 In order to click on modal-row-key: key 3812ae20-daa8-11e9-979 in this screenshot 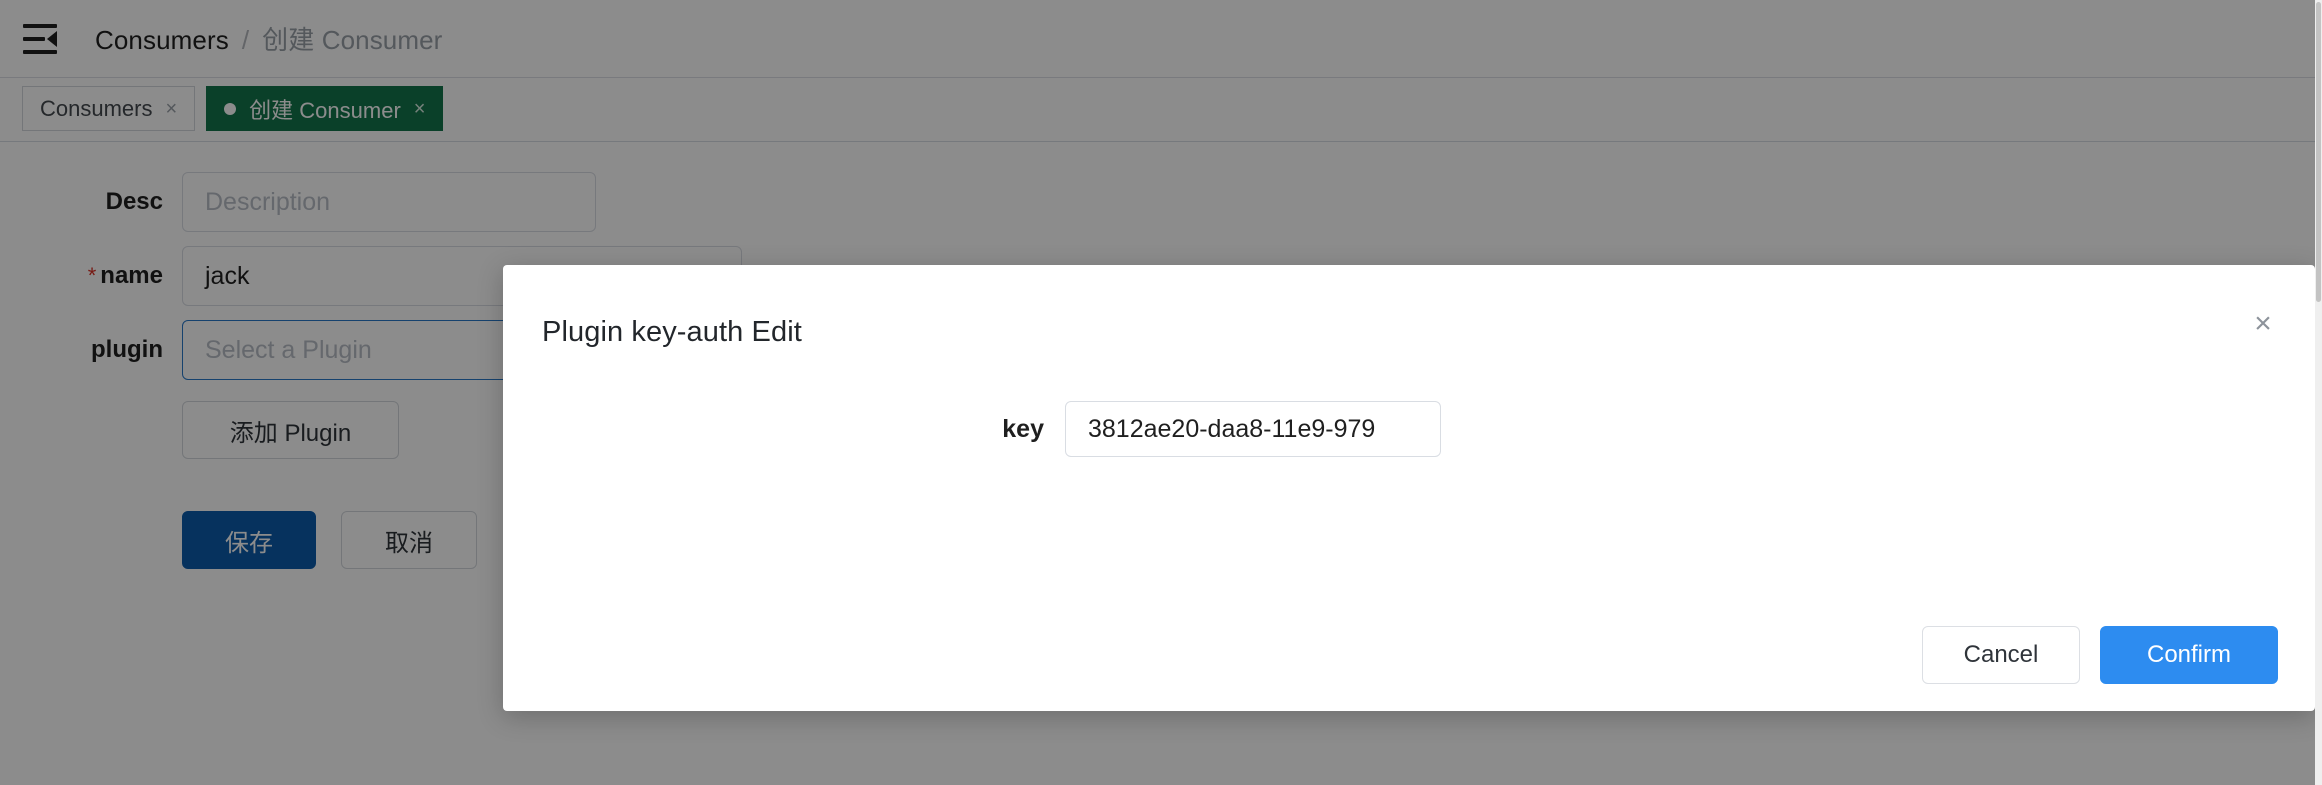, I will do `click(972, 429)`.